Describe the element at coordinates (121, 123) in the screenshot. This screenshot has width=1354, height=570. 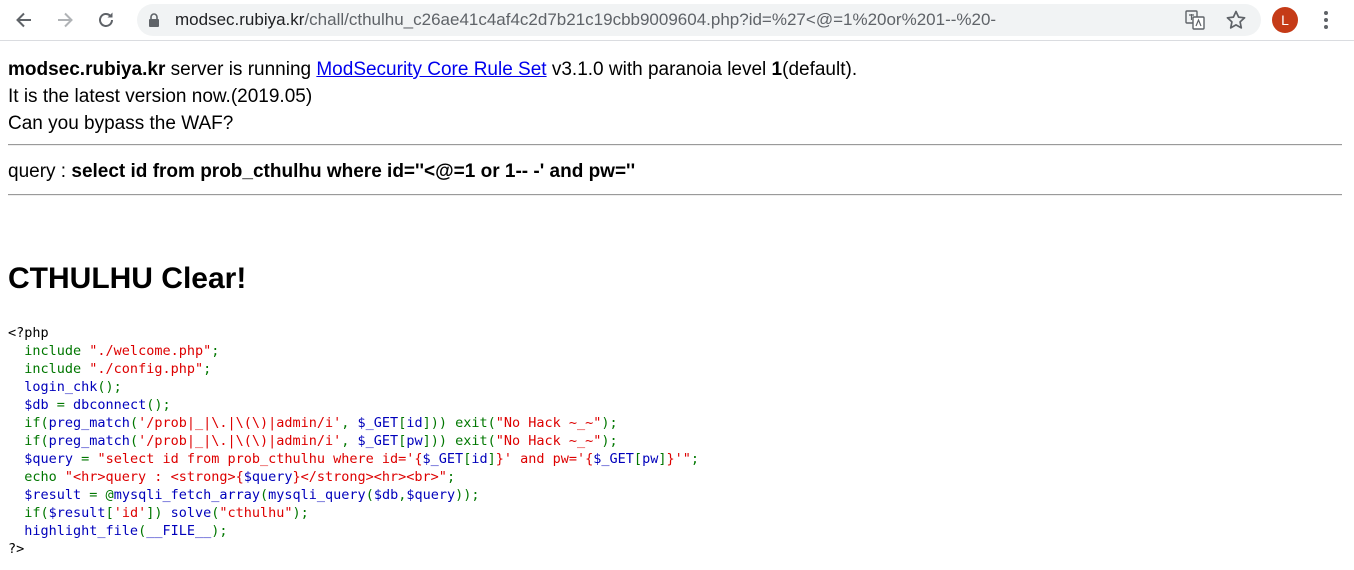
I see `intro-line-3: Can you bypass the WAF?` at that location.